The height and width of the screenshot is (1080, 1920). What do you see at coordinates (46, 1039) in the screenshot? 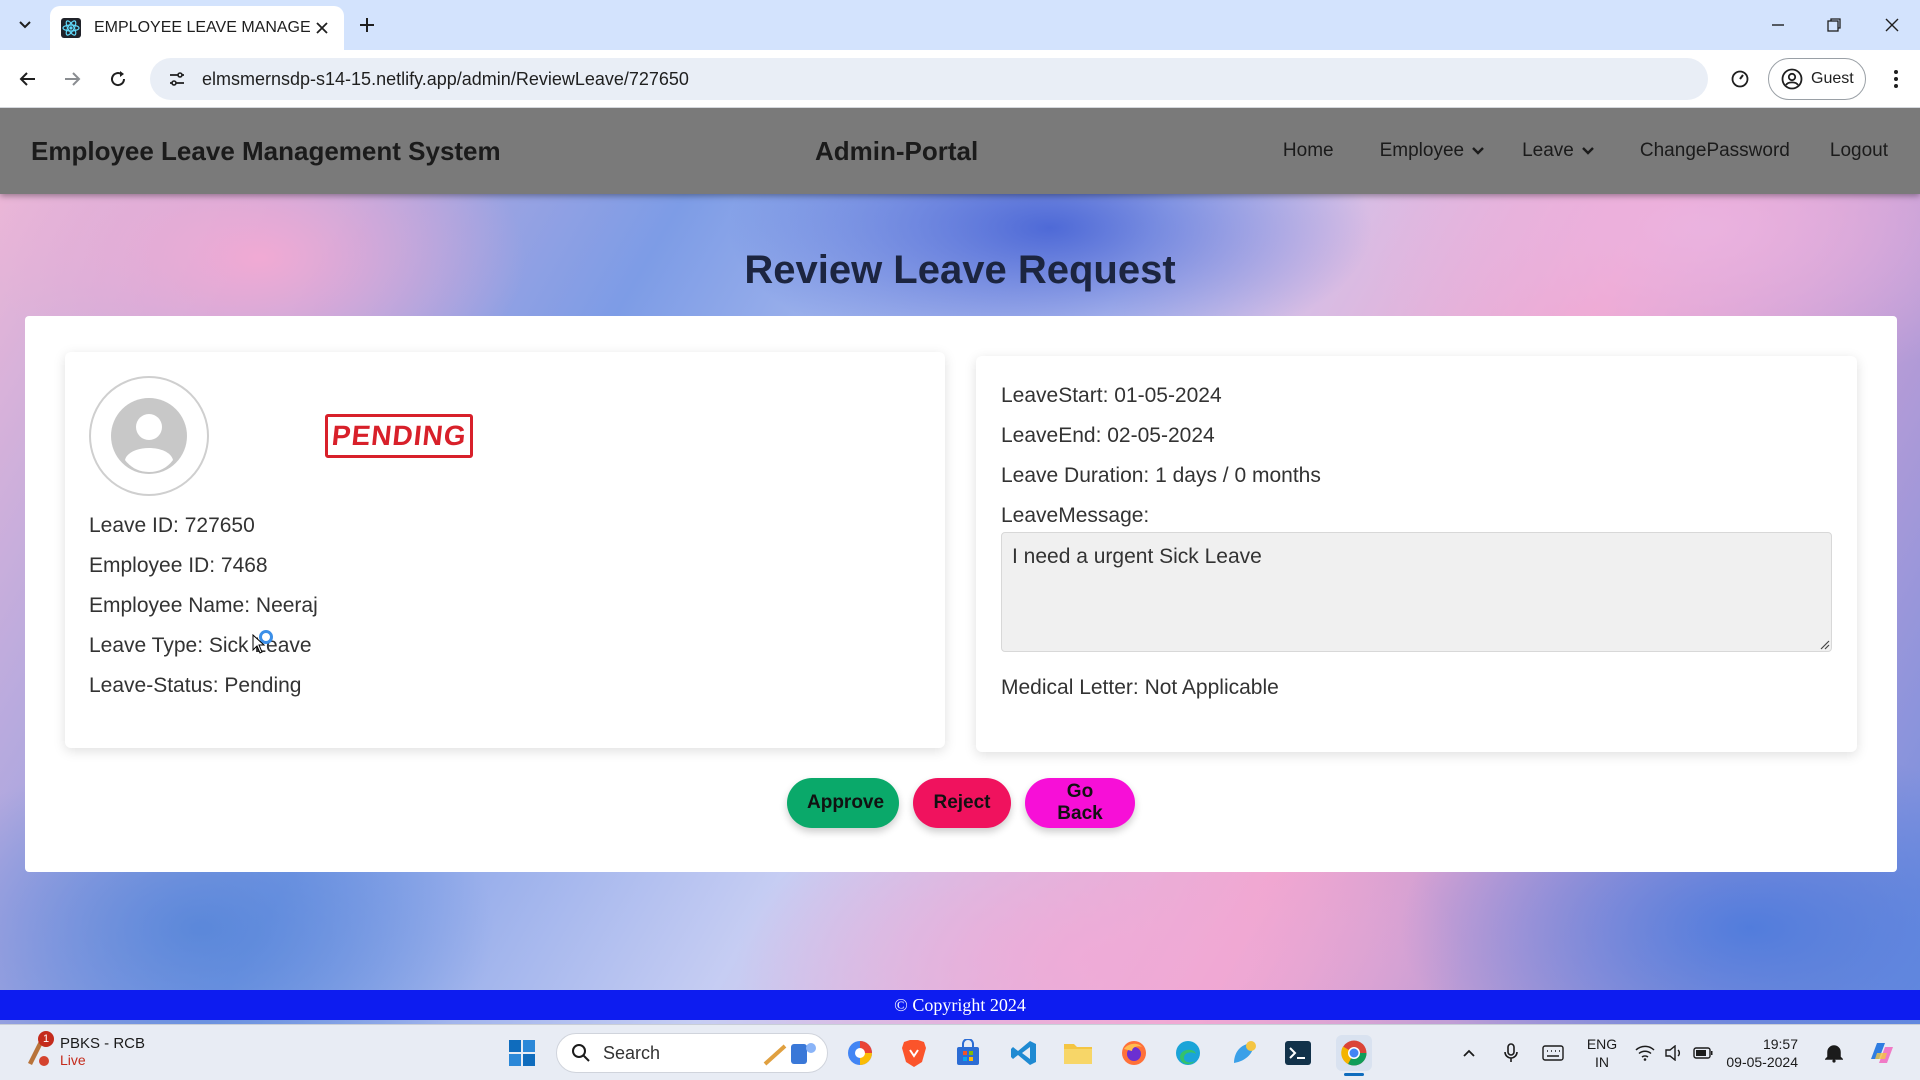
I see `news-badge: 1` at bounding box center [46, 1039].